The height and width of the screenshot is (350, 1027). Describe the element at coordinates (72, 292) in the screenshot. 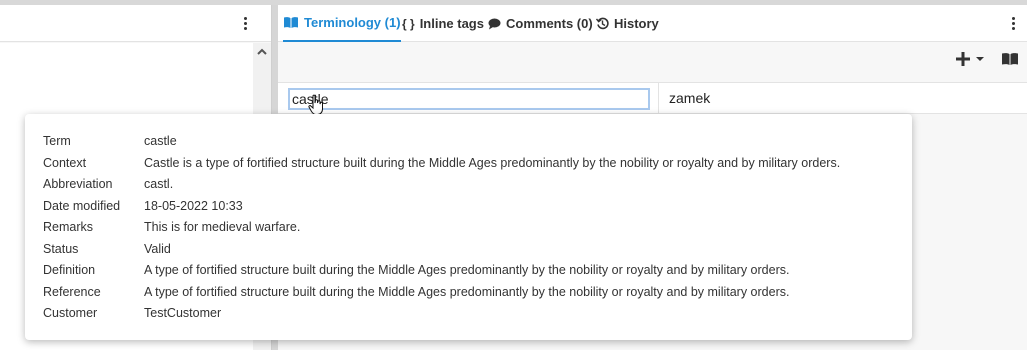

I see `detail-label: Reference` at that location.